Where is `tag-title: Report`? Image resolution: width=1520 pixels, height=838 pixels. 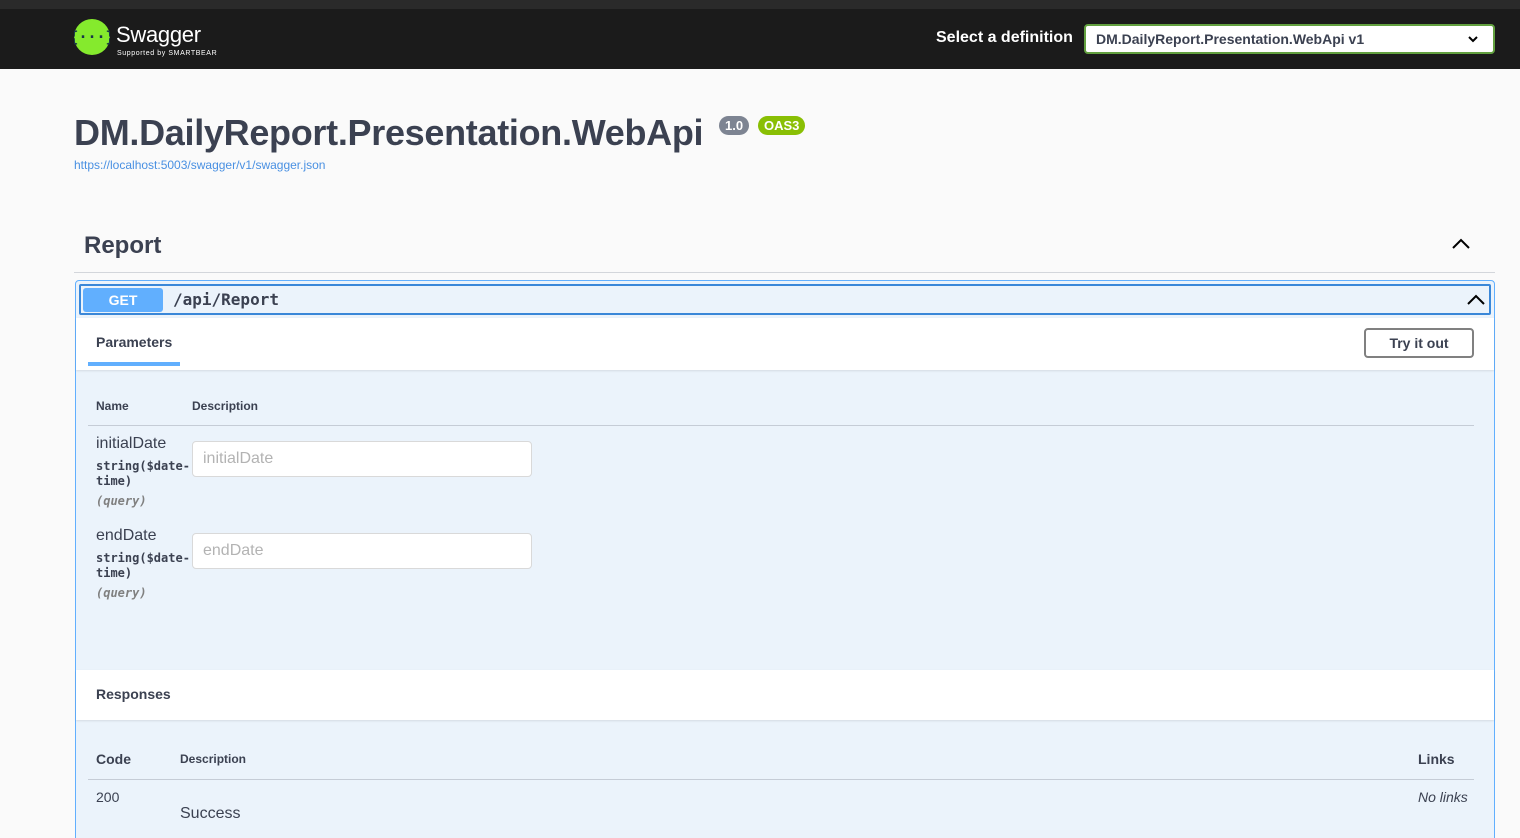 tag-title: Report is located at coordinates (122, 246).